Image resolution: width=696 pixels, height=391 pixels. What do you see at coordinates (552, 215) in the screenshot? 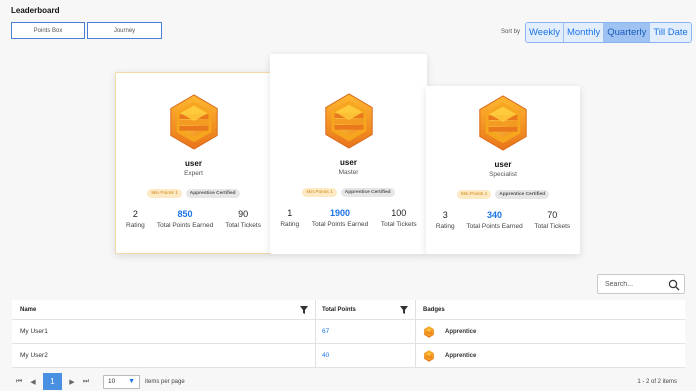
I see `tickets-value: 70` at bounding box center [552, 215].